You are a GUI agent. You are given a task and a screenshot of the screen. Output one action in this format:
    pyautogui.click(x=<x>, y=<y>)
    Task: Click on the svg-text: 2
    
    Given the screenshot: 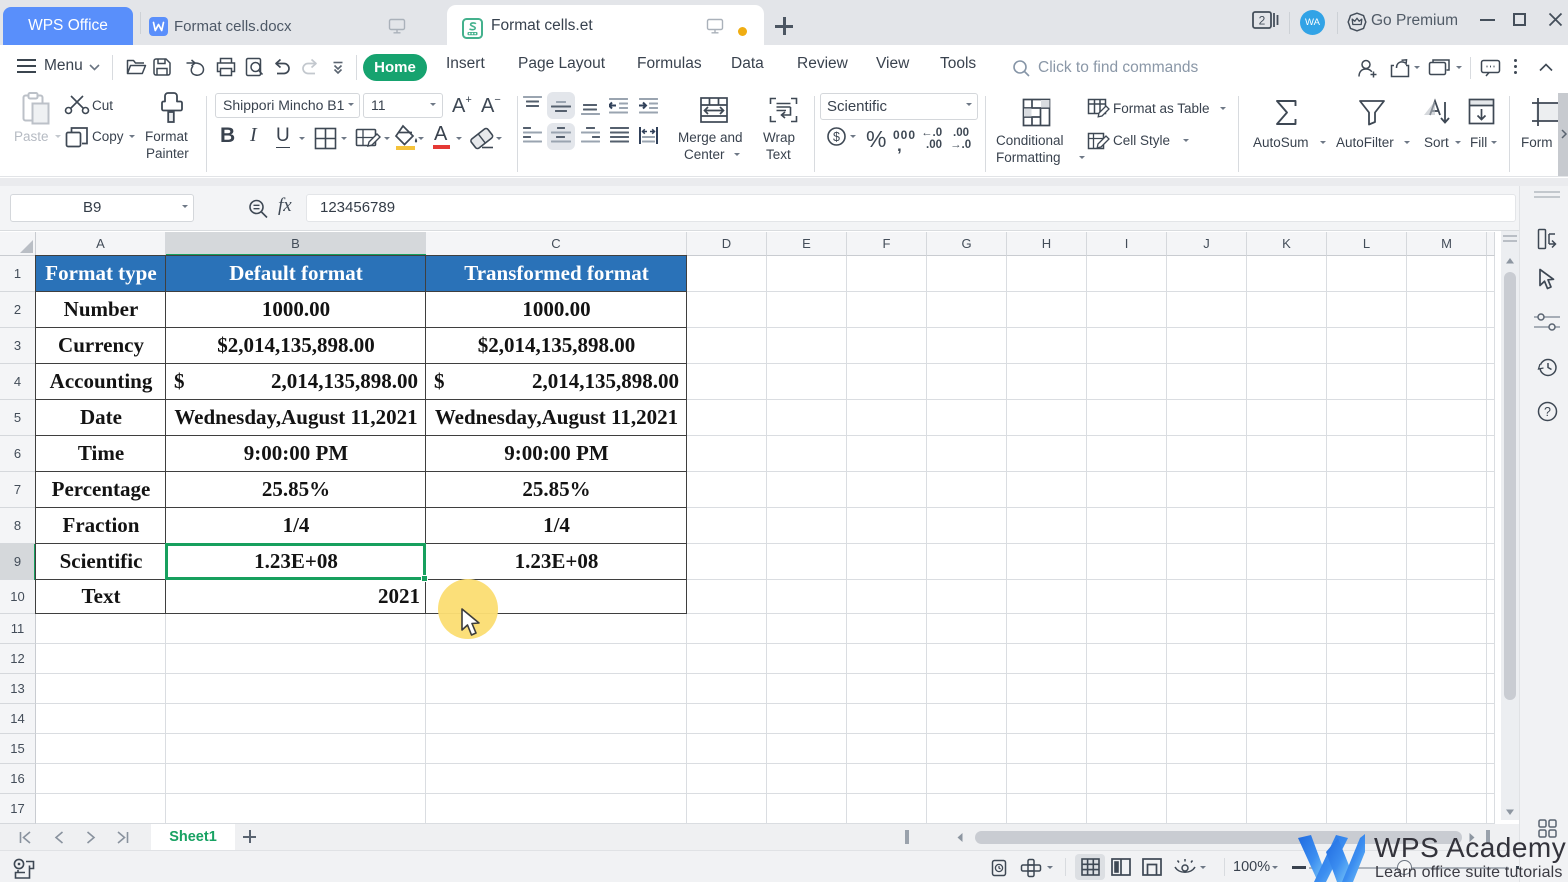 What is the action you would take?
    pyautogui.click(x=1262, y=21)
    